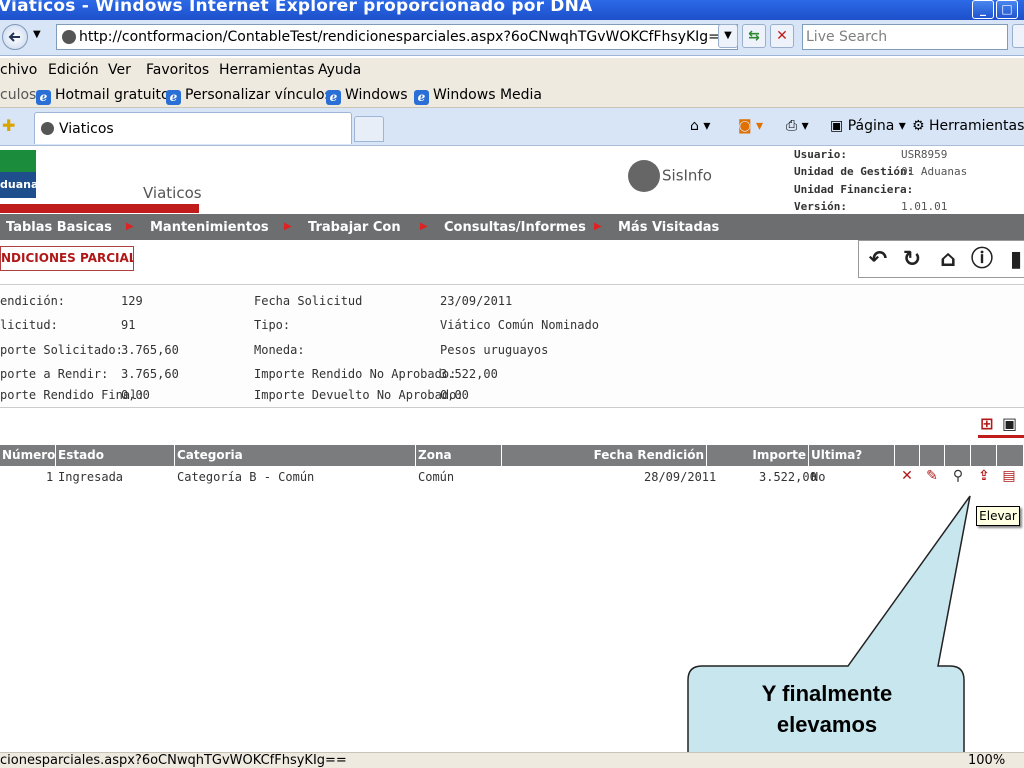 The width and height of the screenshot is (1024, 768). I want to click on menu-edicion: Edición, so click(73, 70).